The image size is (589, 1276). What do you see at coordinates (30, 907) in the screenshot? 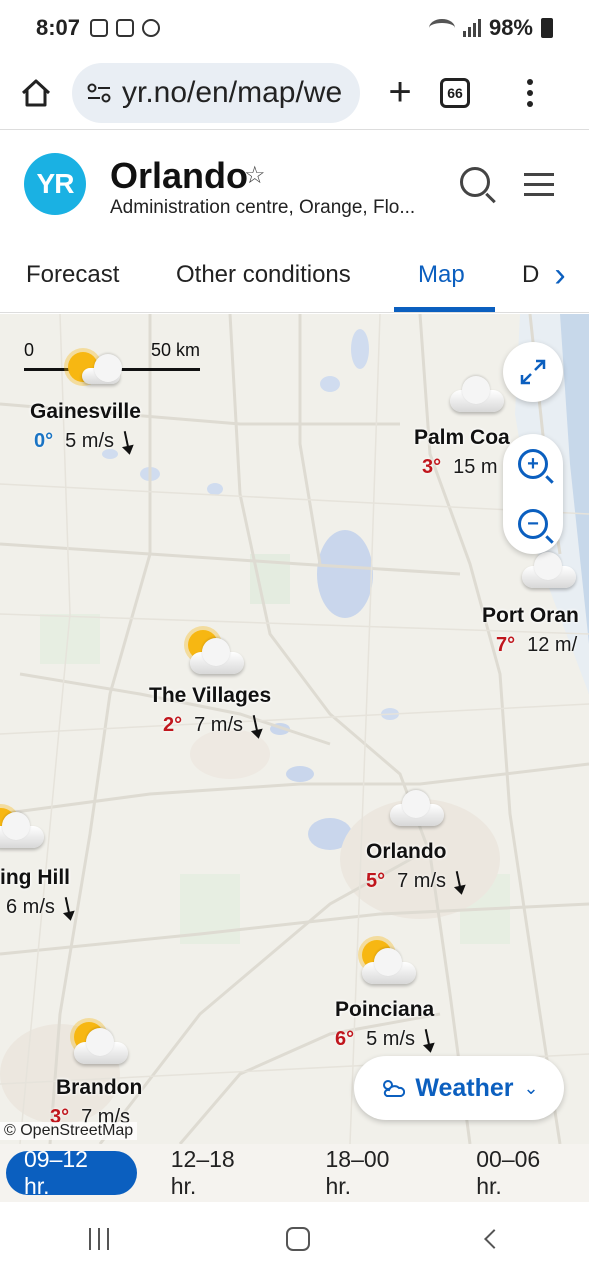
I see `place-wind-speed: 6 m/s` at bounding box center [30, 907].